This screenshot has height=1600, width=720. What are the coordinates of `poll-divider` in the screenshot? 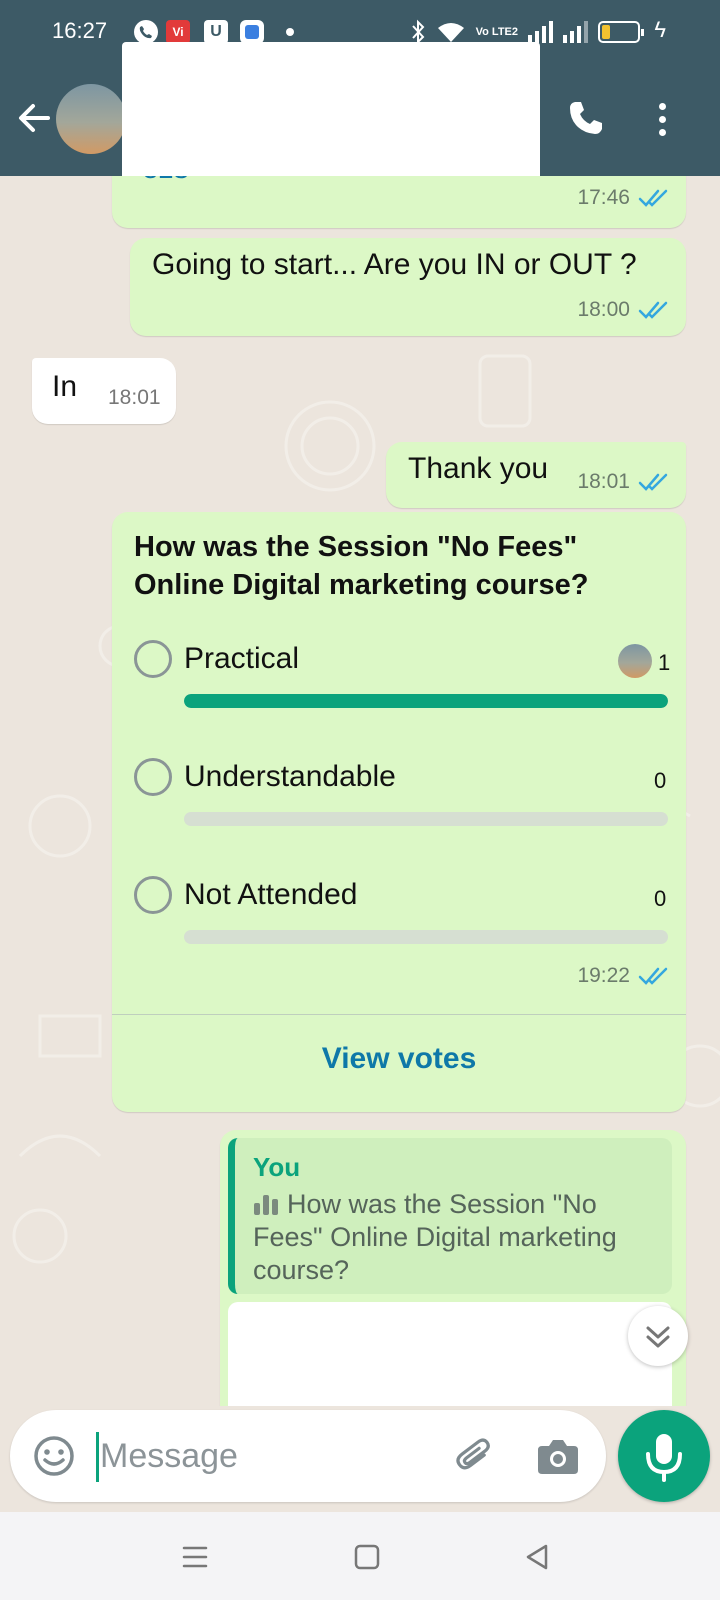 It's located at (399, 1014).